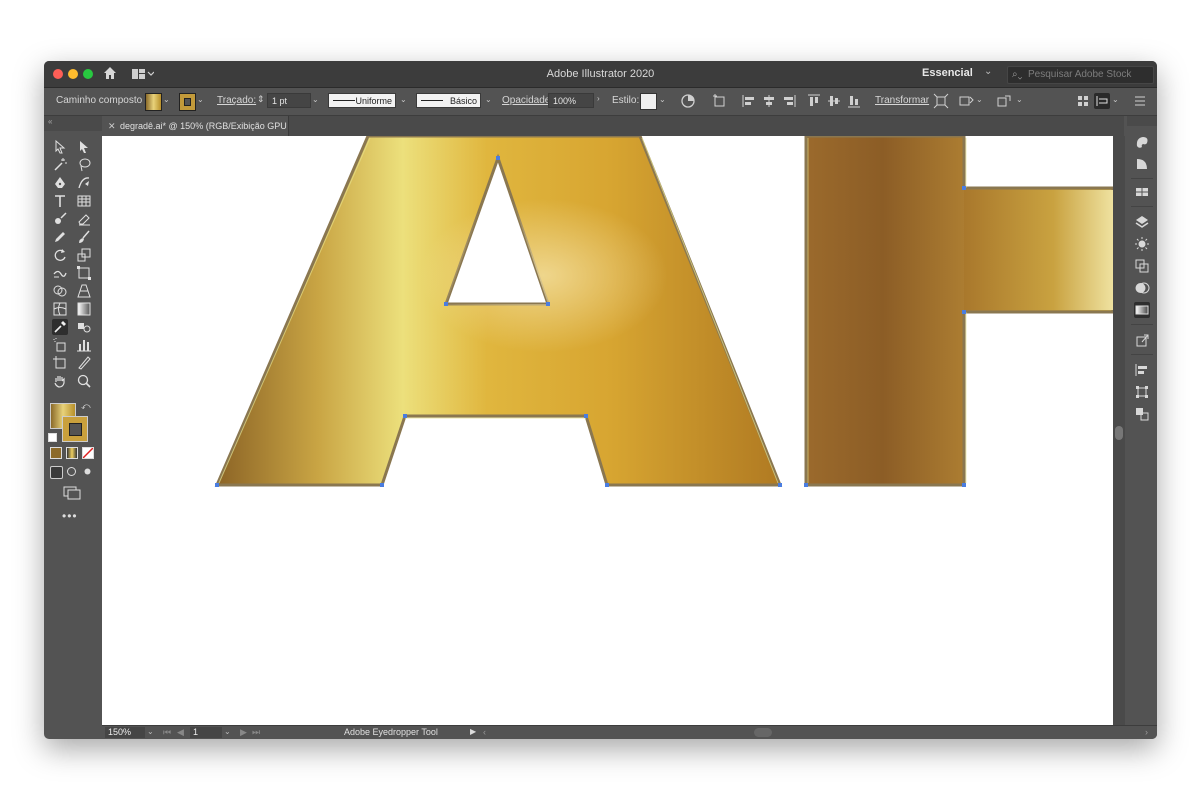  Describe the element at coordinates (391, 732) in the screenshot. I see `current-tool-label: Adobe Eyedropper Tool` at that location.